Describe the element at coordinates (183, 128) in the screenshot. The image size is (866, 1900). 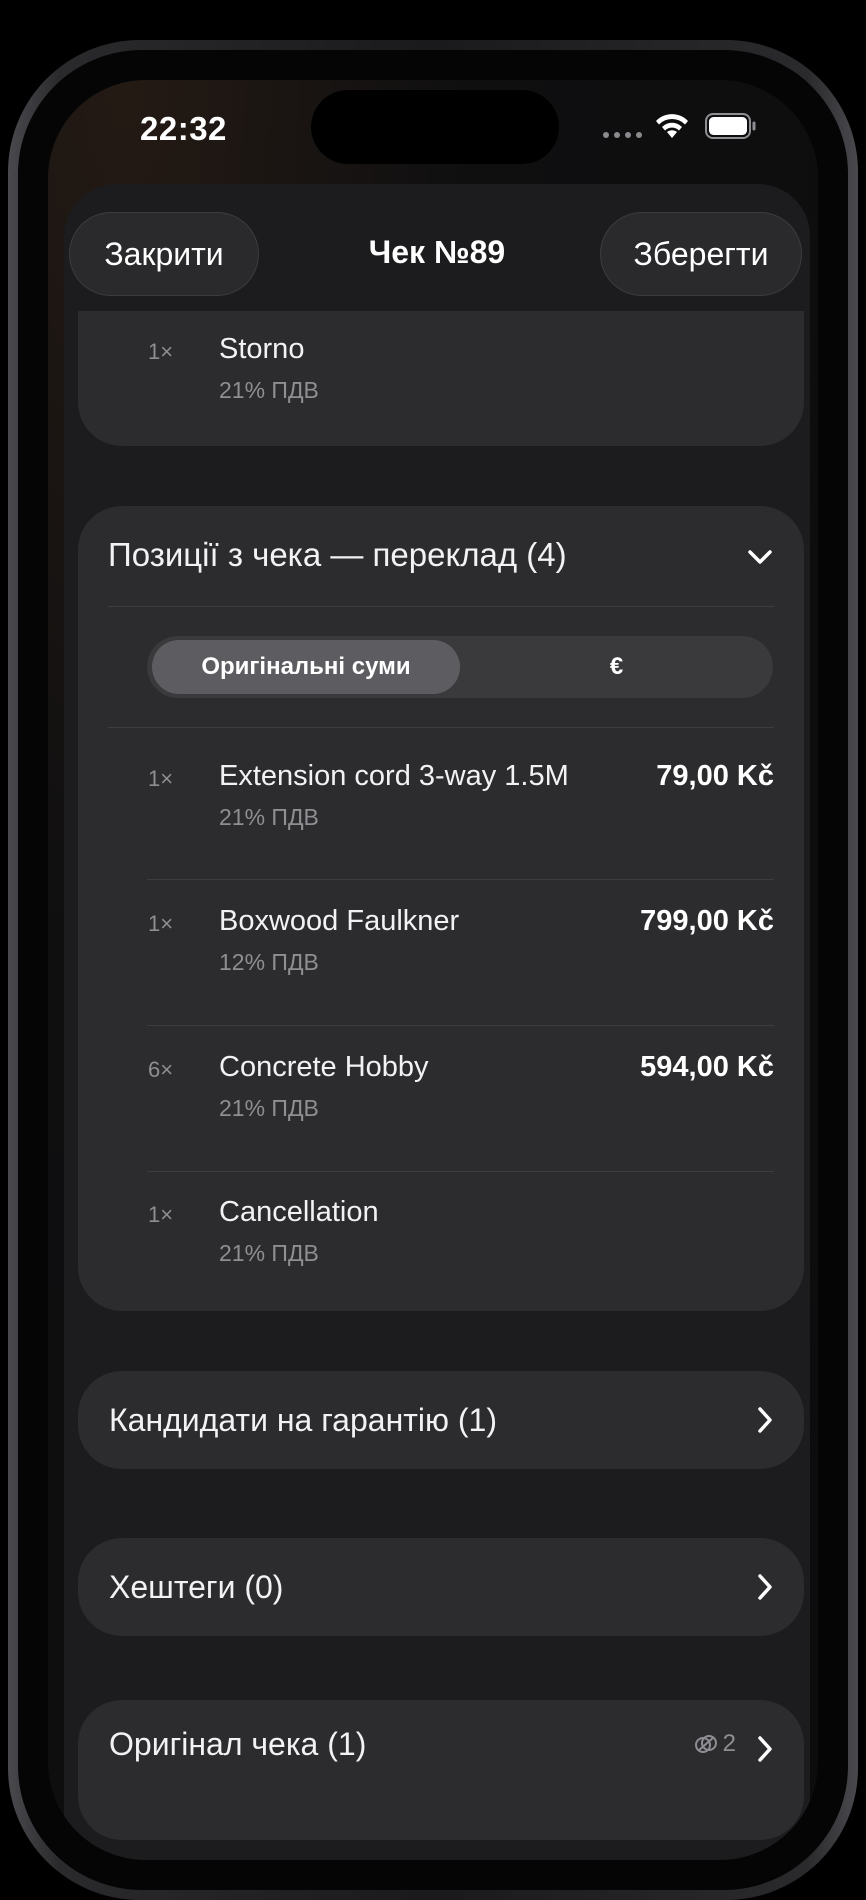
I see `status-time: 22:32` at that location.